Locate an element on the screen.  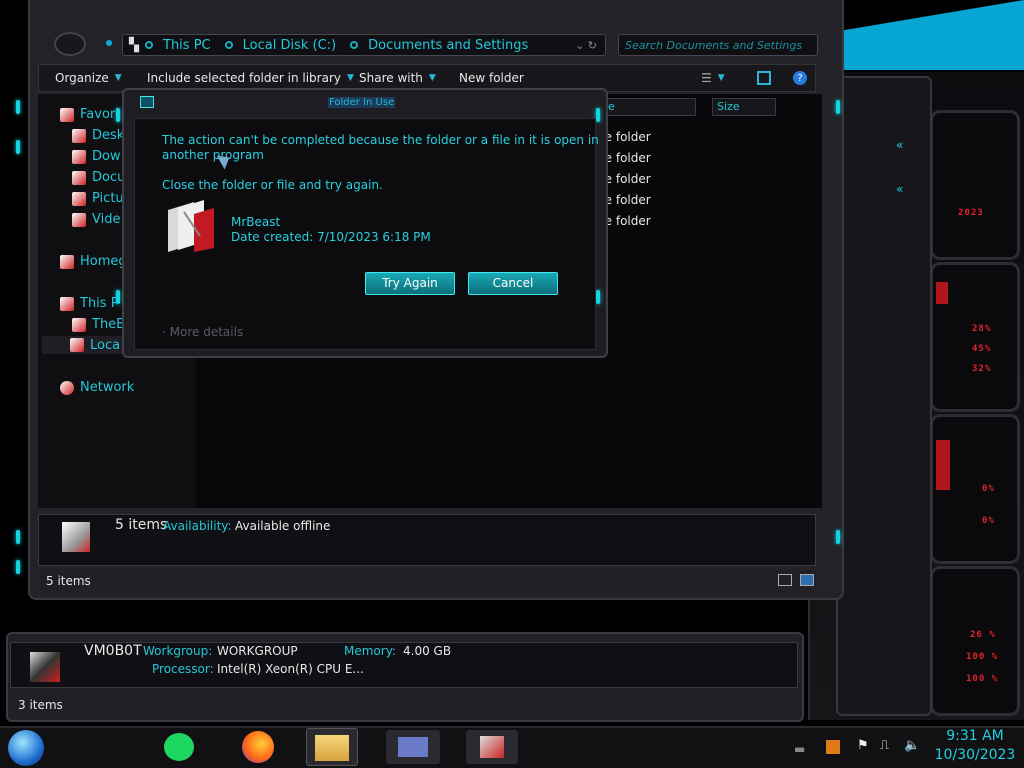
help-icon: ? is located at coordinates (800, 78).